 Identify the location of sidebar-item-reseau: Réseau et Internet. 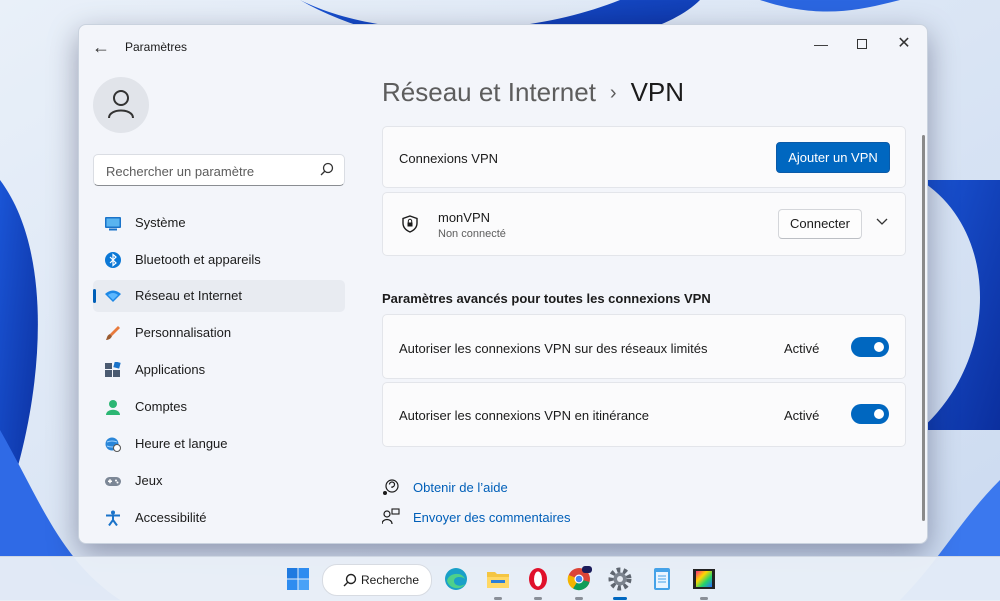
(219, 296).